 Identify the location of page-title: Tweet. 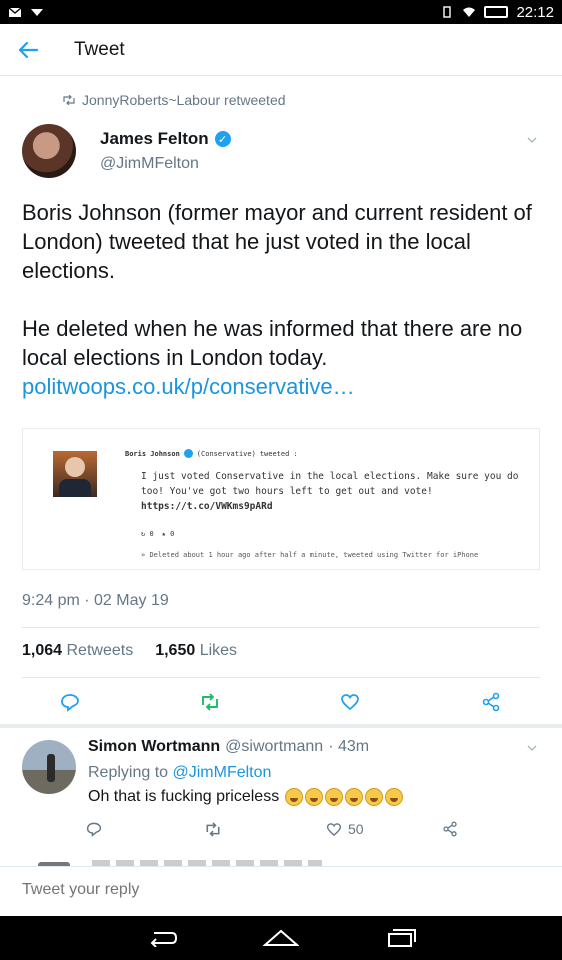
(99, 49).